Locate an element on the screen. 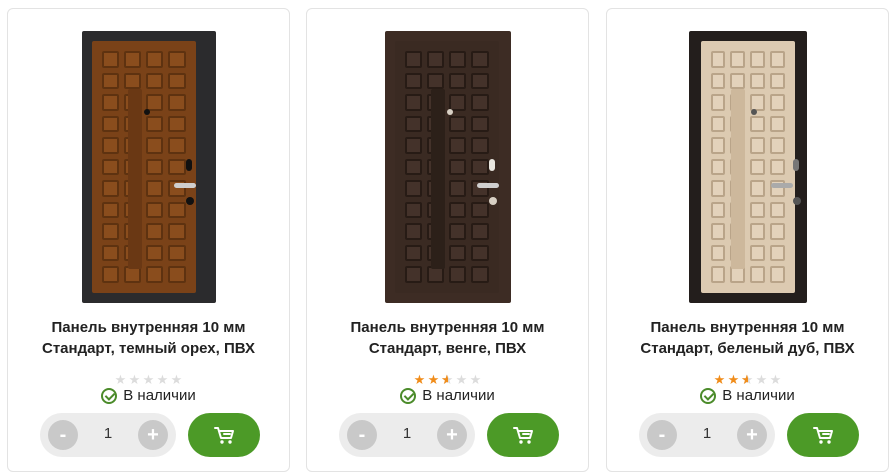 This screenshot has width=895, height=476. product-title-line2: Стандарт, венге, ПВХ is located at coordinates (447, 348).